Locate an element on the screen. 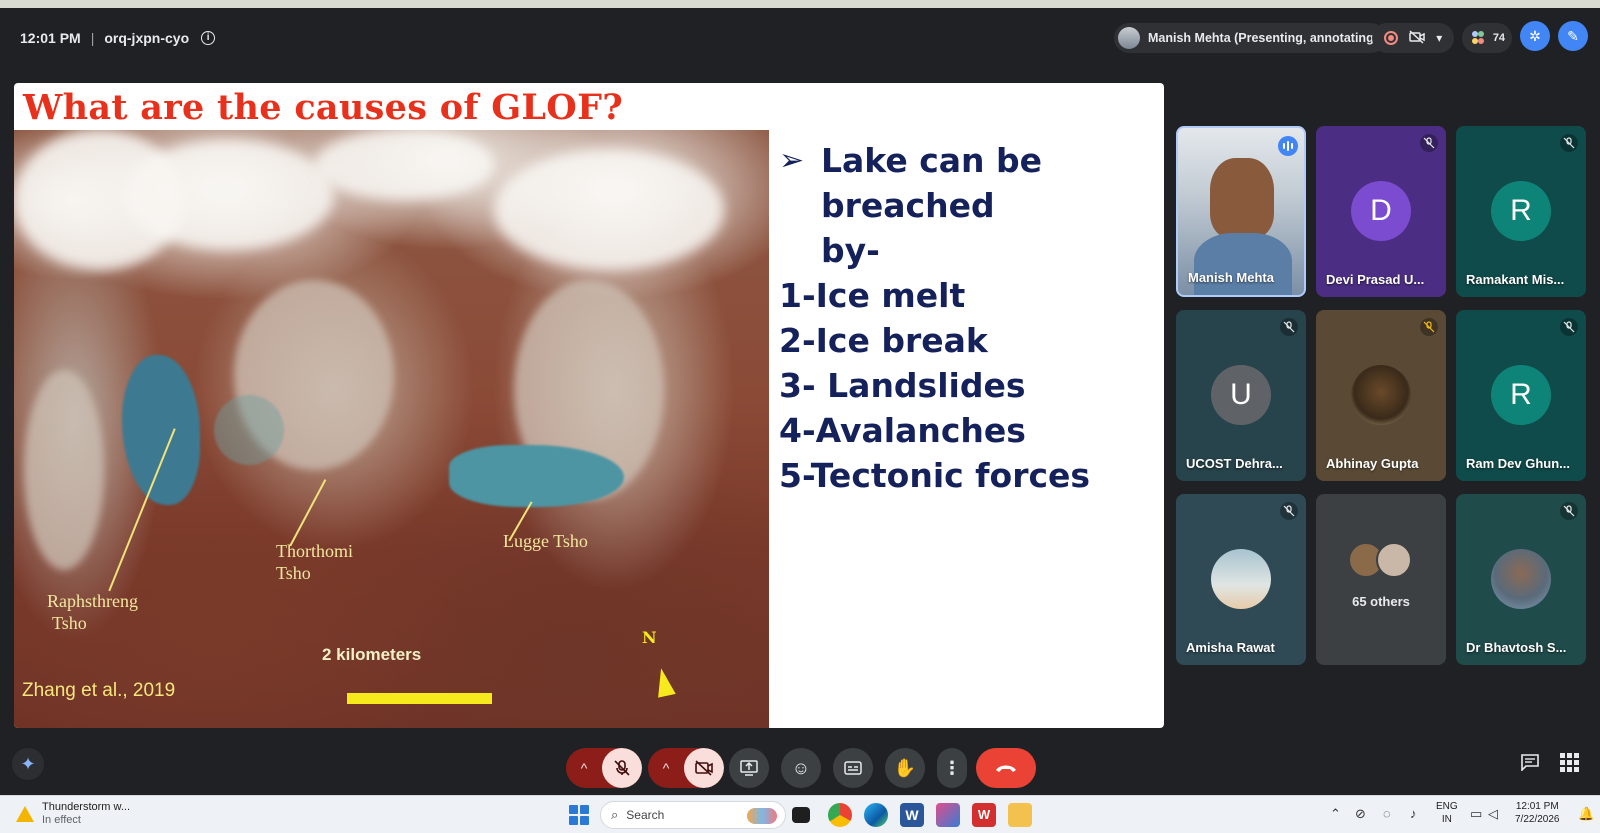 The width and height of the screenshot is (1600, 833). leave-call-button is located at coordinates (1006, 768).